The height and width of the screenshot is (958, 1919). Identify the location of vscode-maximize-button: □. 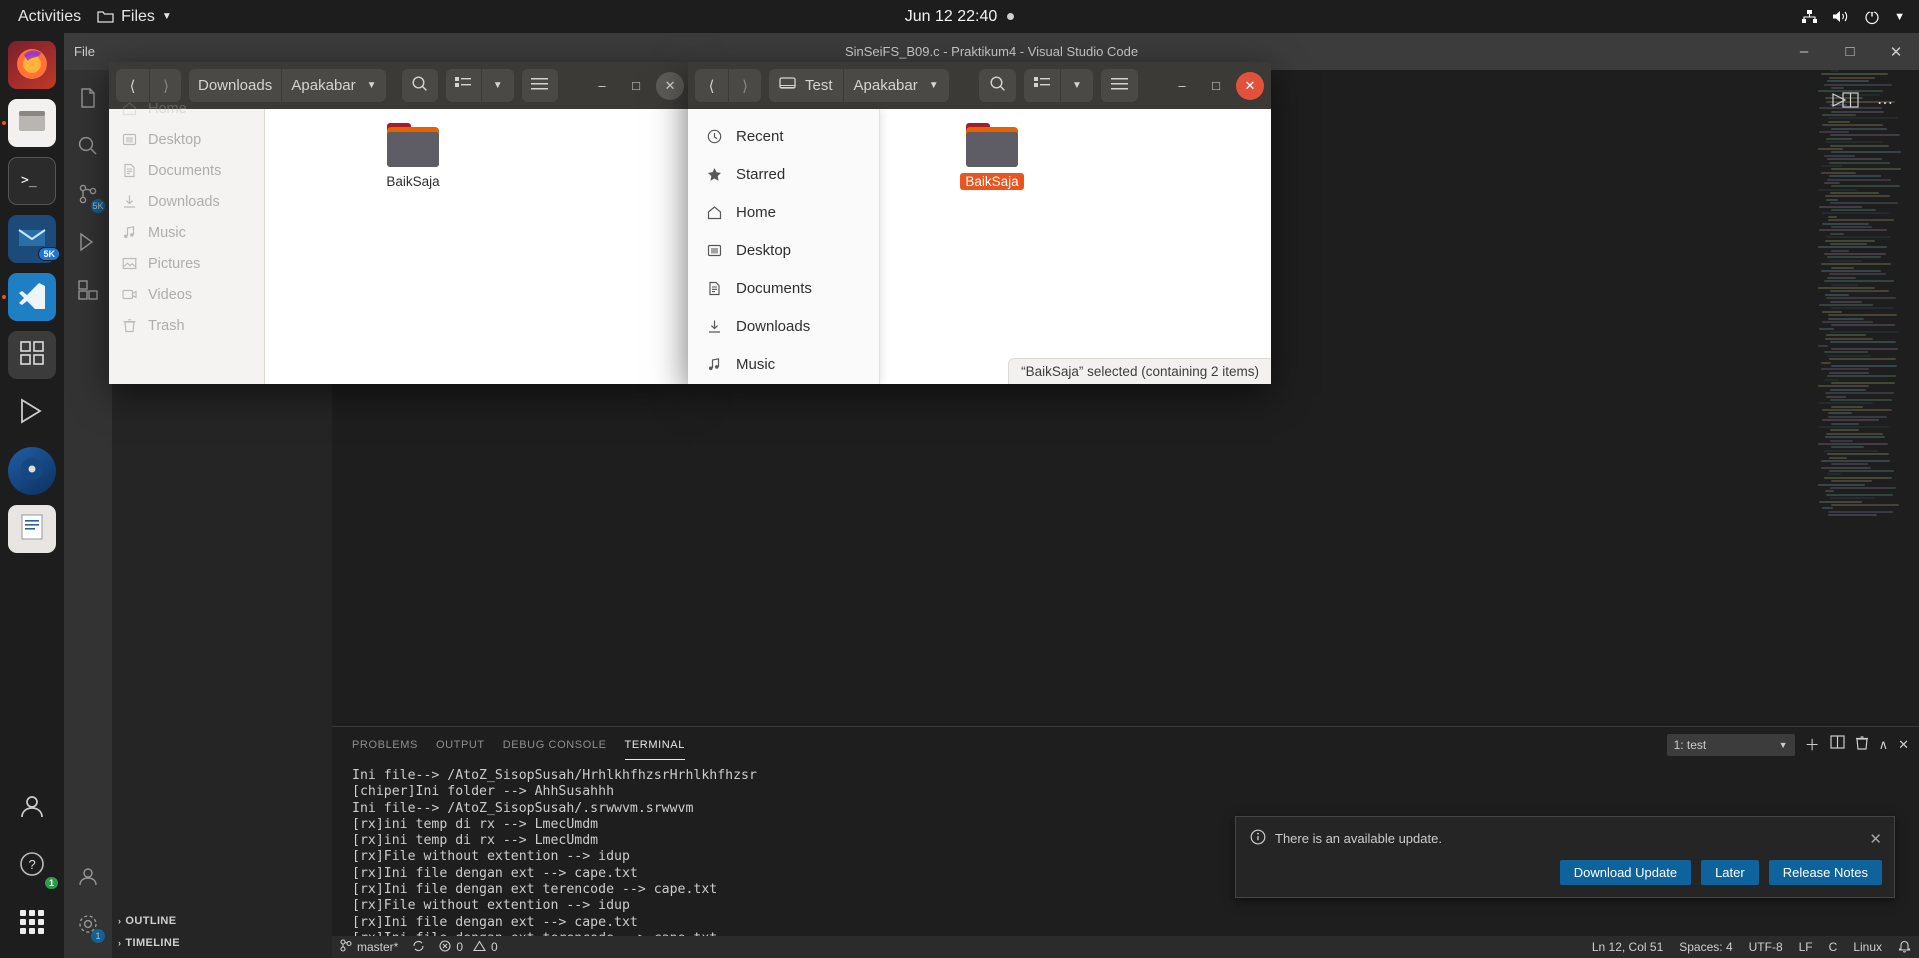
(1850, 51).